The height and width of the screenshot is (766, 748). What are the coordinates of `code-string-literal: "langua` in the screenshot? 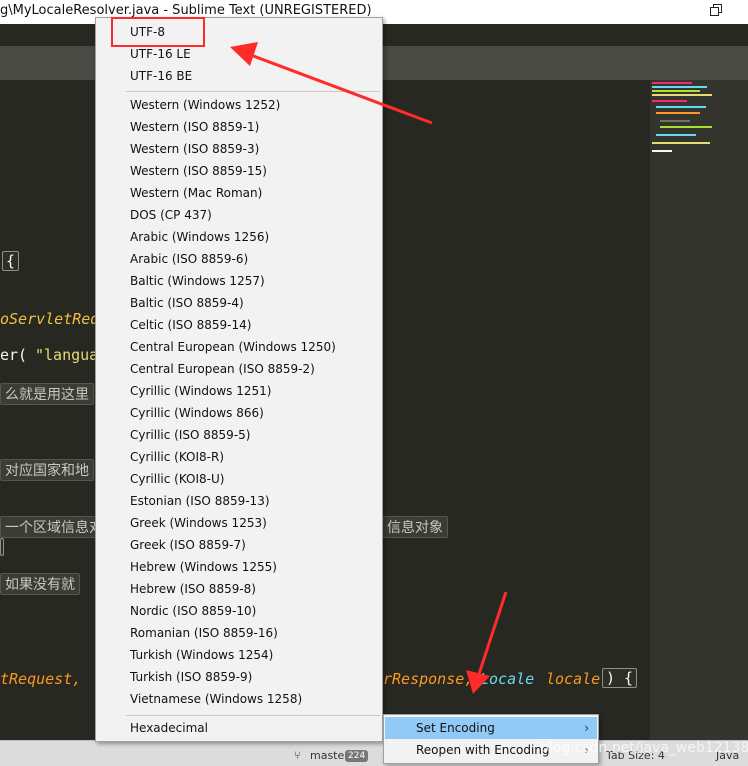 It's located at (67, 355).